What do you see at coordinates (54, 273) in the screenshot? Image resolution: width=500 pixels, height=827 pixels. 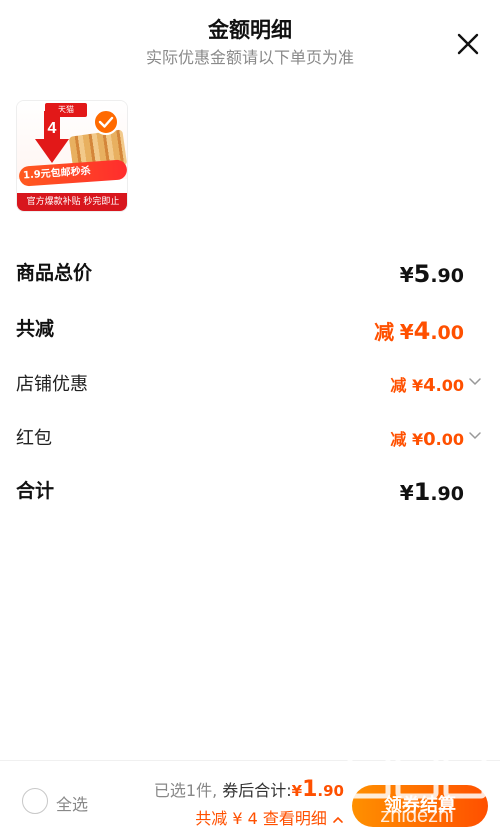 I see `goods-total-label: 商品总价` at bounding box center [54, 273].